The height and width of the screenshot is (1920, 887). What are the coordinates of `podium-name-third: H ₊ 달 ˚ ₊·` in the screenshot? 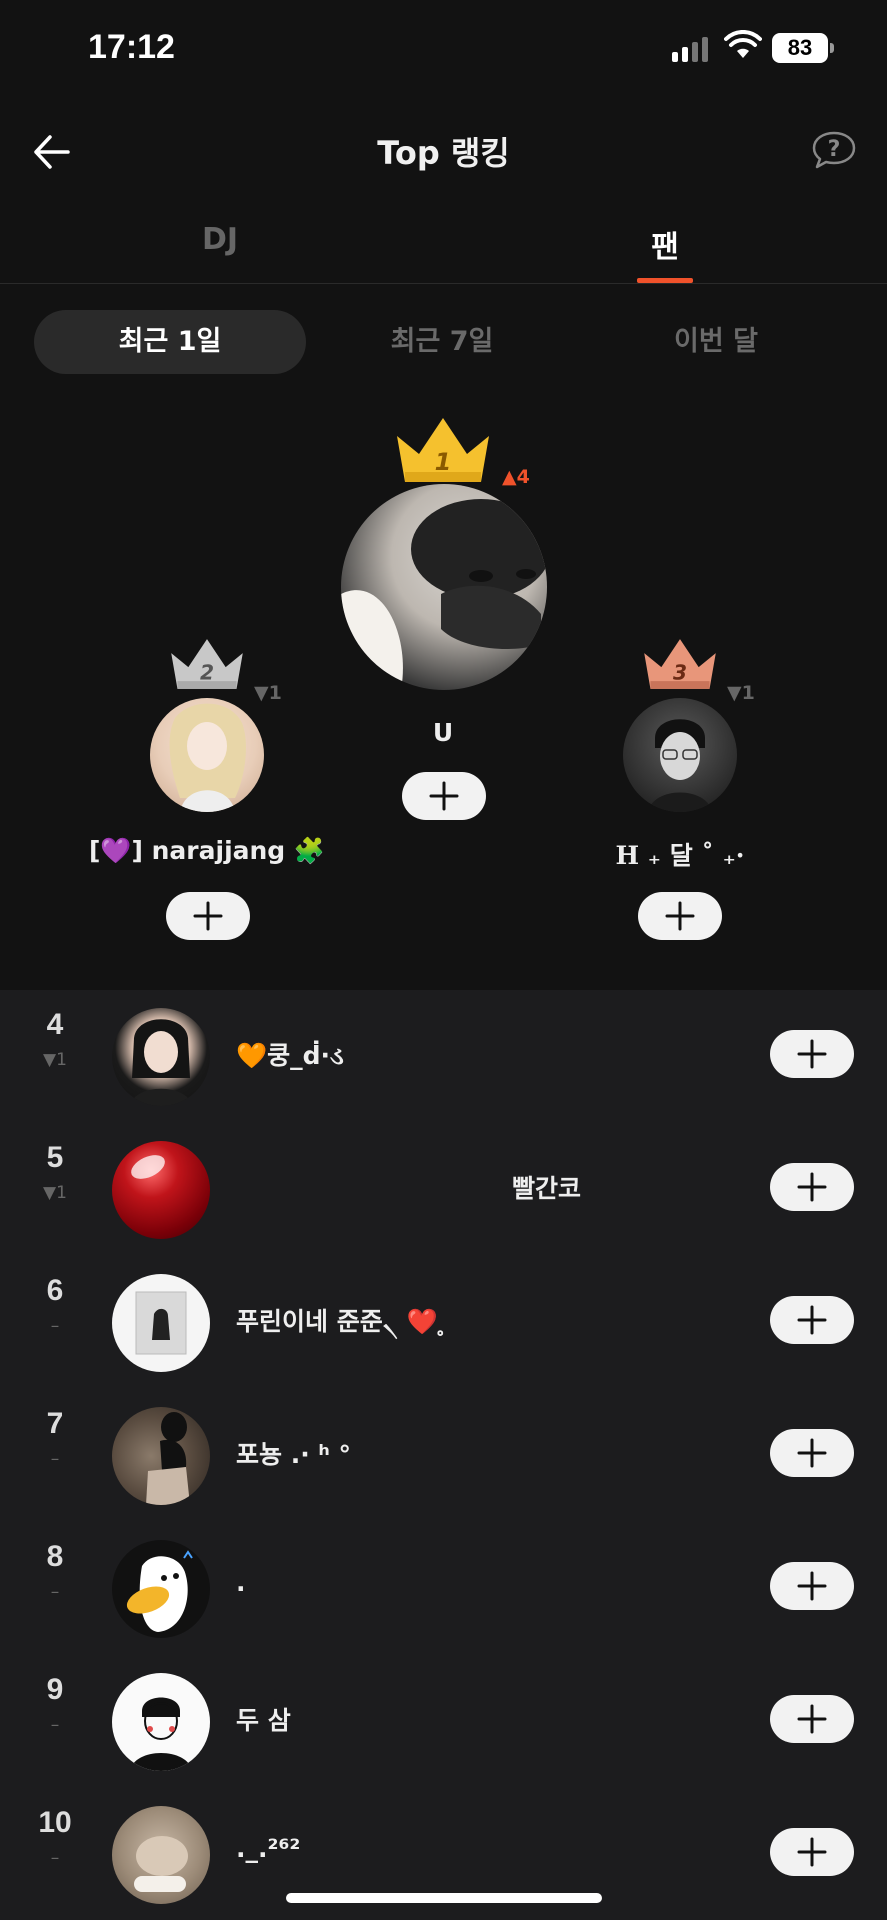 It's located at (680, 855).